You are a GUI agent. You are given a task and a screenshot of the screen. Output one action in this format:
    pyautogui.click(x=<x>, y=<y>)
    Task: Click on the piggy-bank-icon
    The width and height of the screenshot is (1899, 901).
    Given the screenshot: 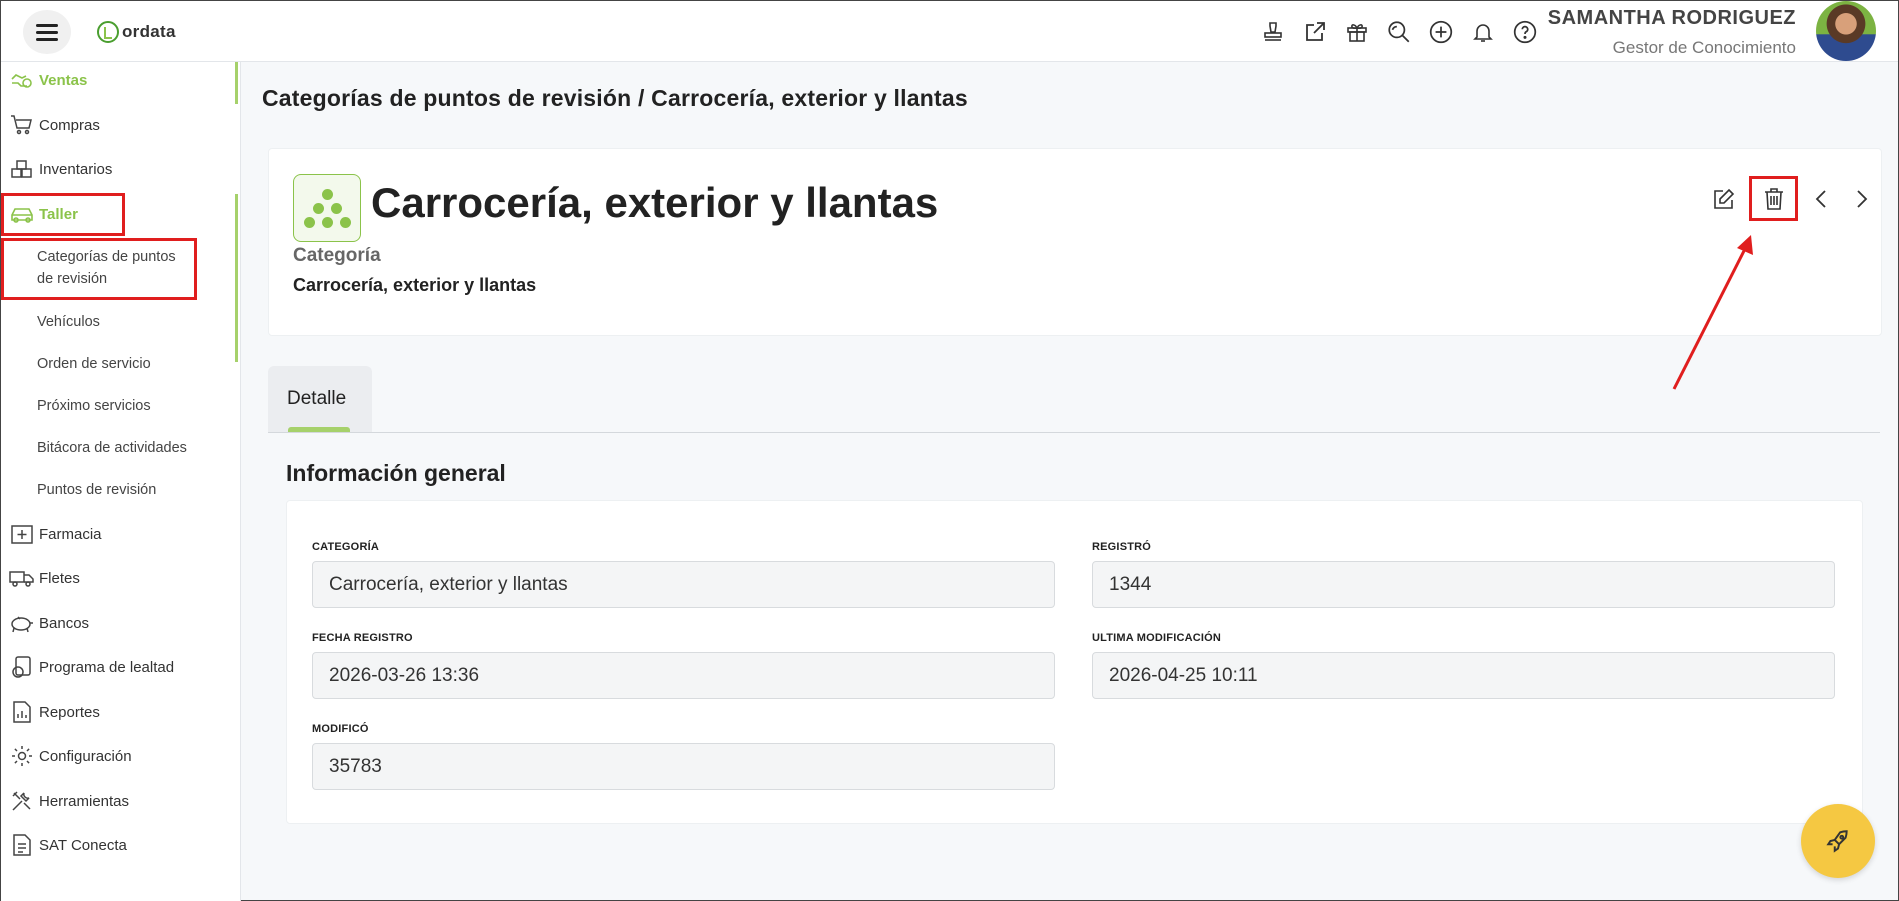 What is the action you would take?
    pyautogui.click(x=22, y=623)
    